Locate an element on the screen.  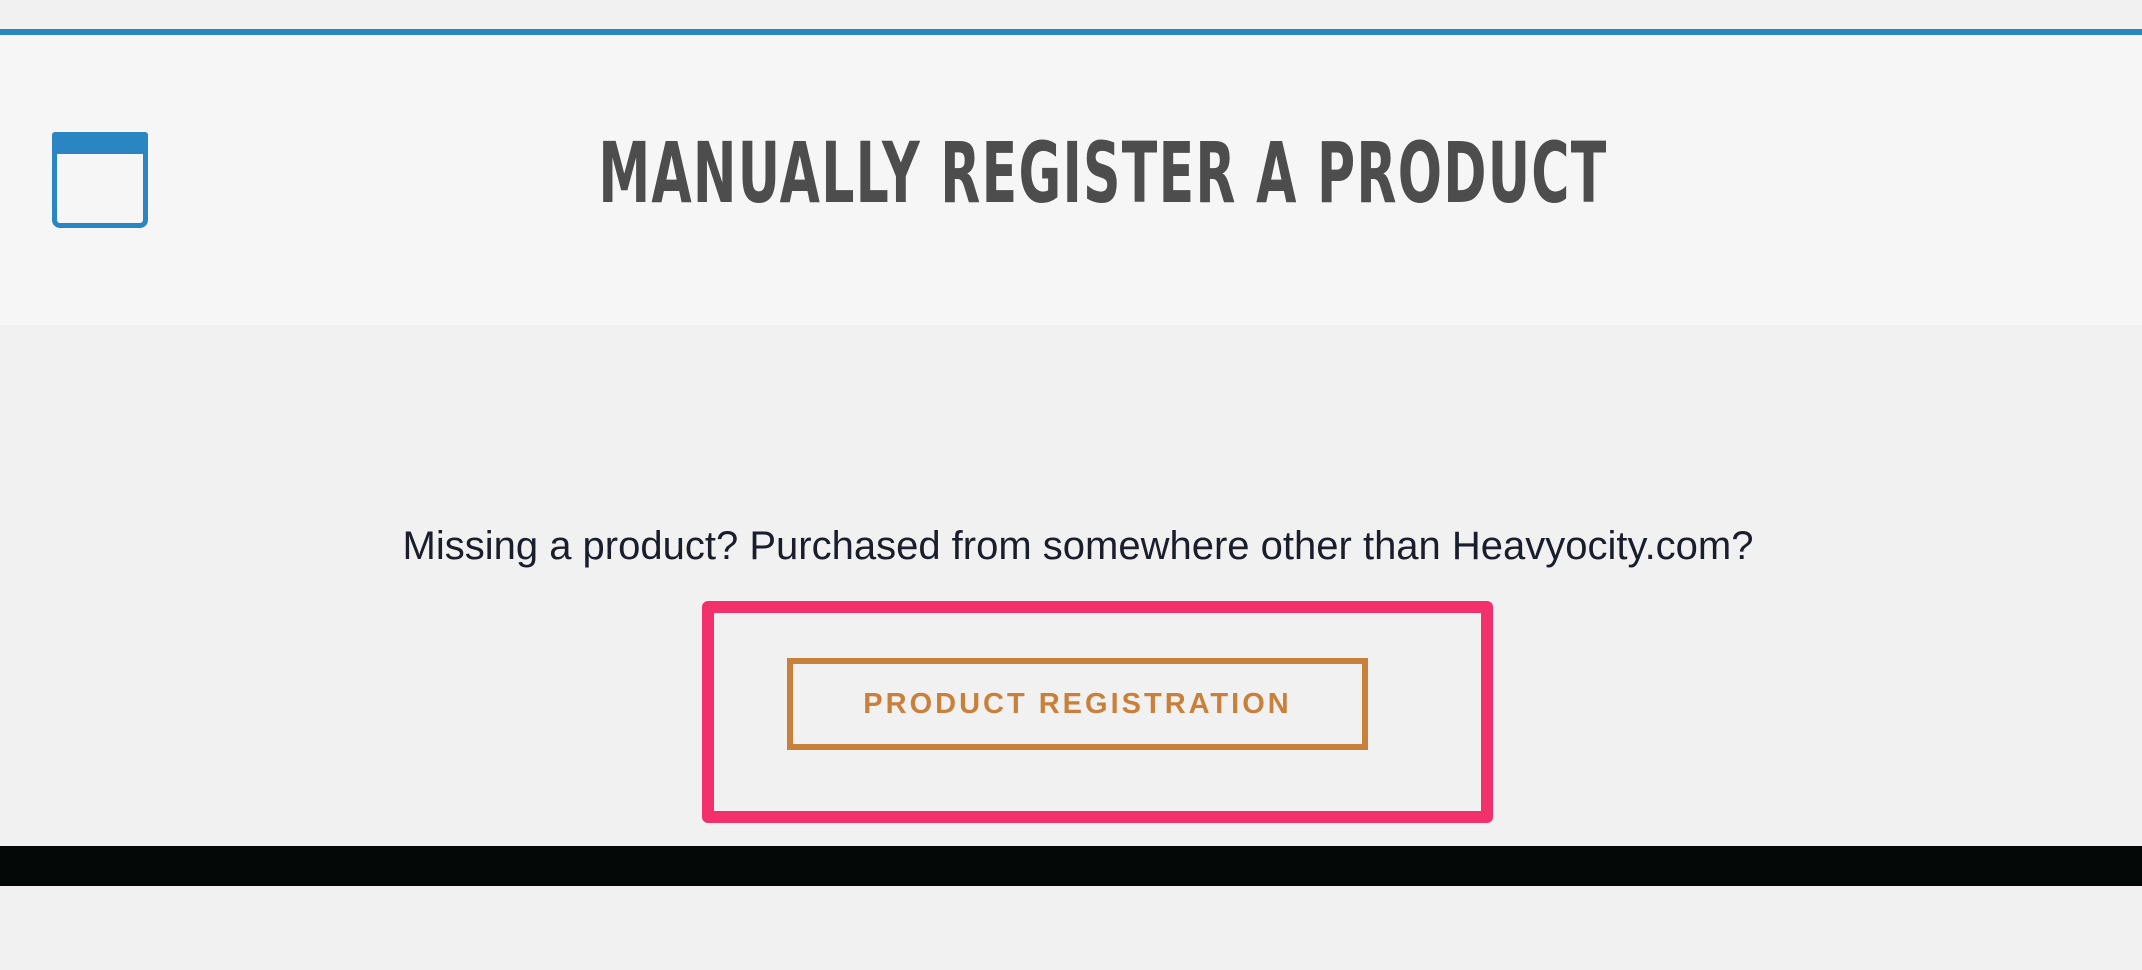
page-title: MANUALLY REGISTER A PRODUCT is located at coordinates (1103, 173).